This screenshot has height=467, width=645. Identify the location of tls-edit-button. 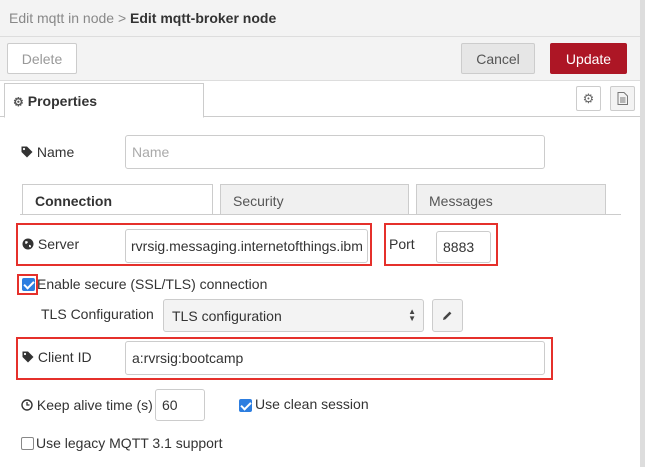
(447, 315).